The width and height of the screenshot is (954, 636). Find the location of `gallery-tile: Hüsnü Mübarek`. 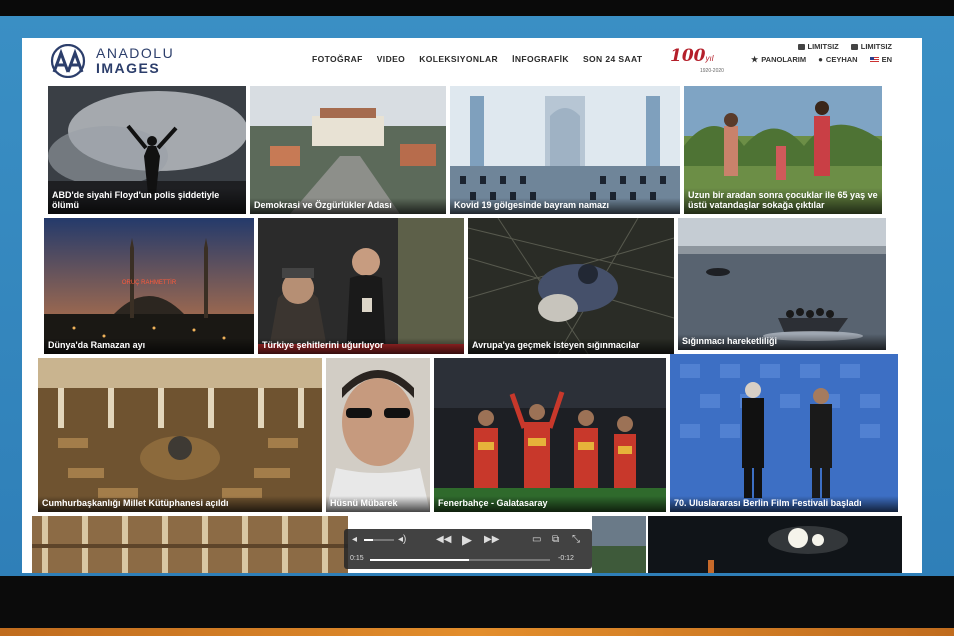

gallery-tile: Hüsnü Mübarek is located at coordinates (378, 435).